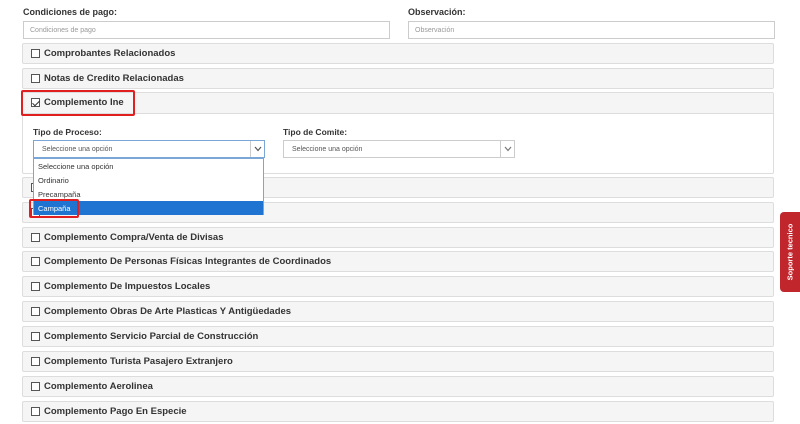 The image size is (800, 424). I want to click on panel-title: Complemento Turista Pasajero Extranjero, so click(138, 361).